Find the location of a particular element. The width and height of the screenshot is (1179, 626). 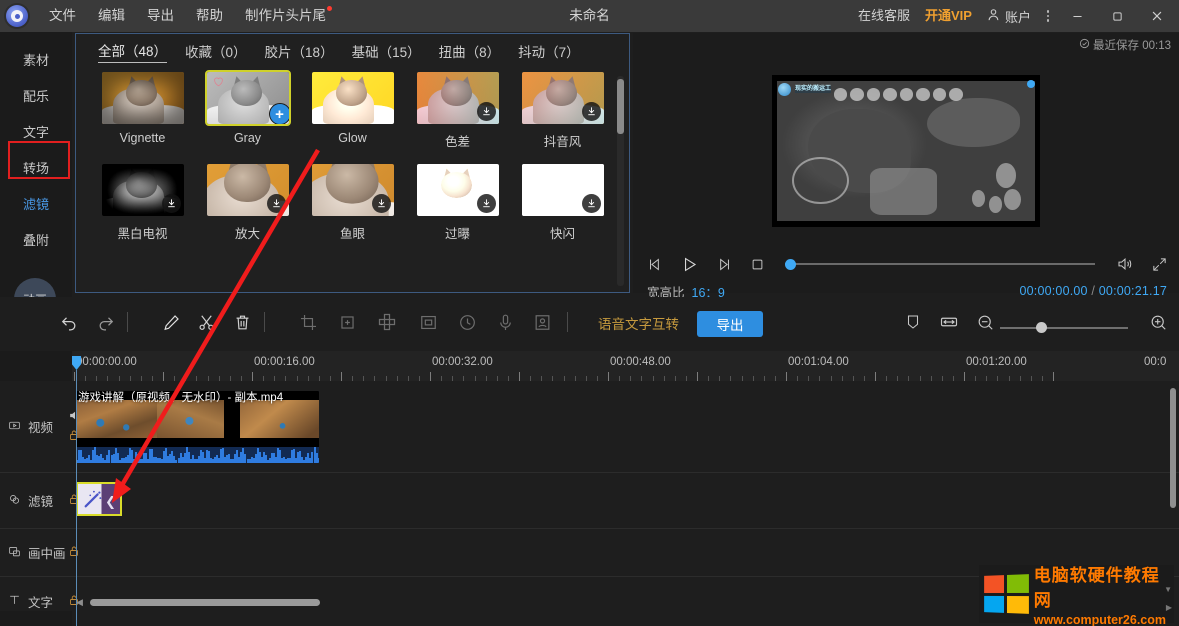

account-button: 账户 is located at coordinates (1008, 16).